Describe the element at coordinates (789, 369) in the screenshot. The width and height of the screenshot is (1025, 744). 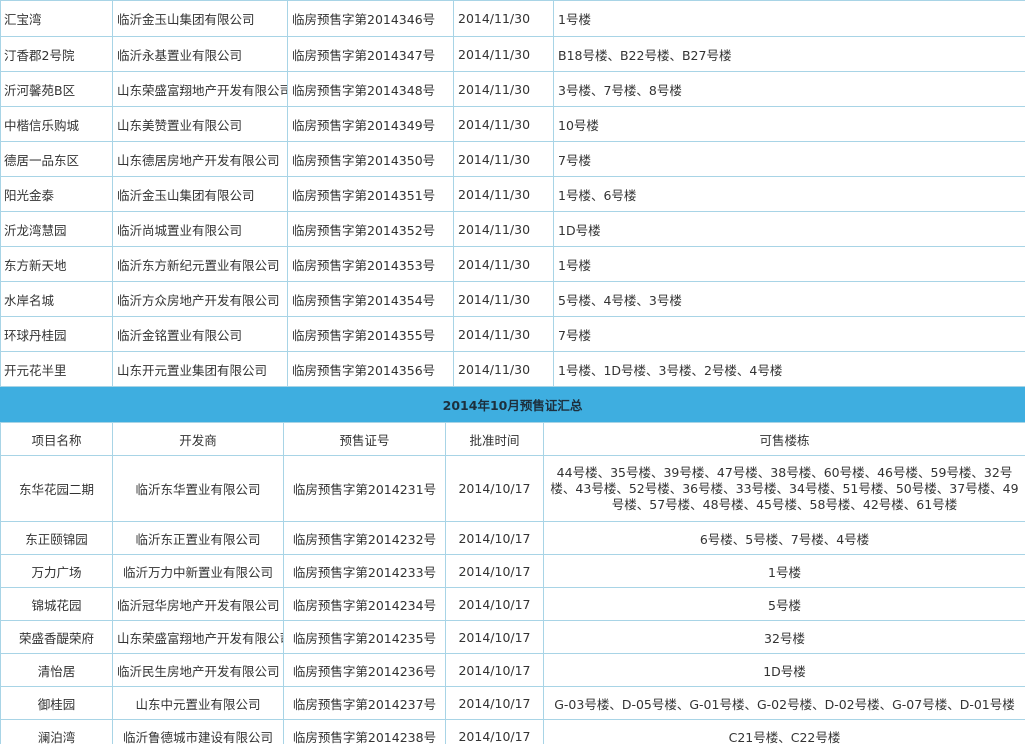
I see `buildings-cell: 1号楼、1D号楼、3号楼、2号楼、4号楼` at that location.